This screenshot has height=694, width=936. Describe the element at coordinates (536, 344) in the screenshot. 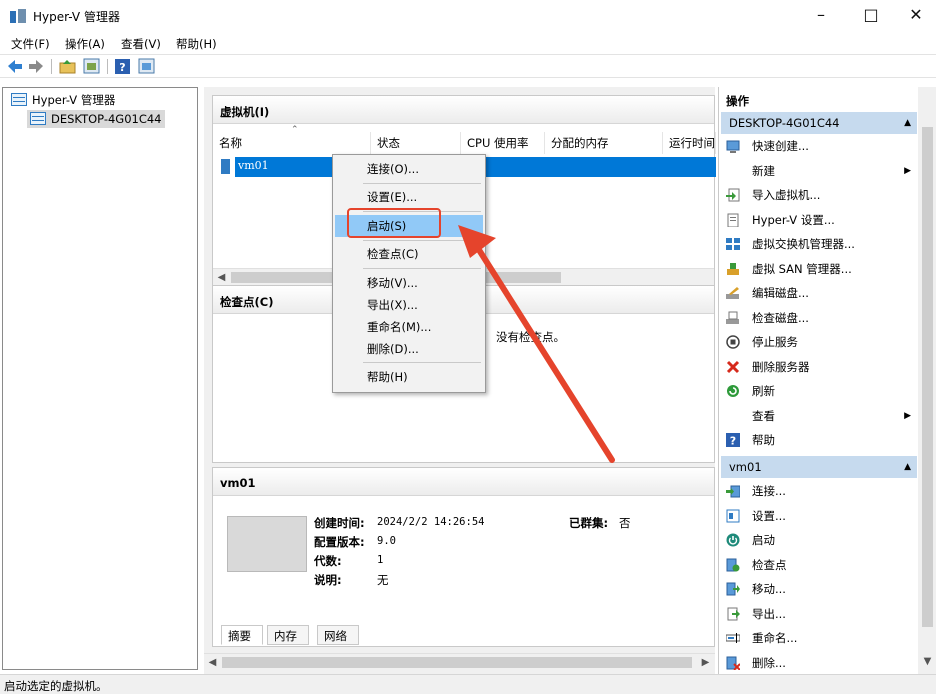

I see `annotation-arrow` at that location.